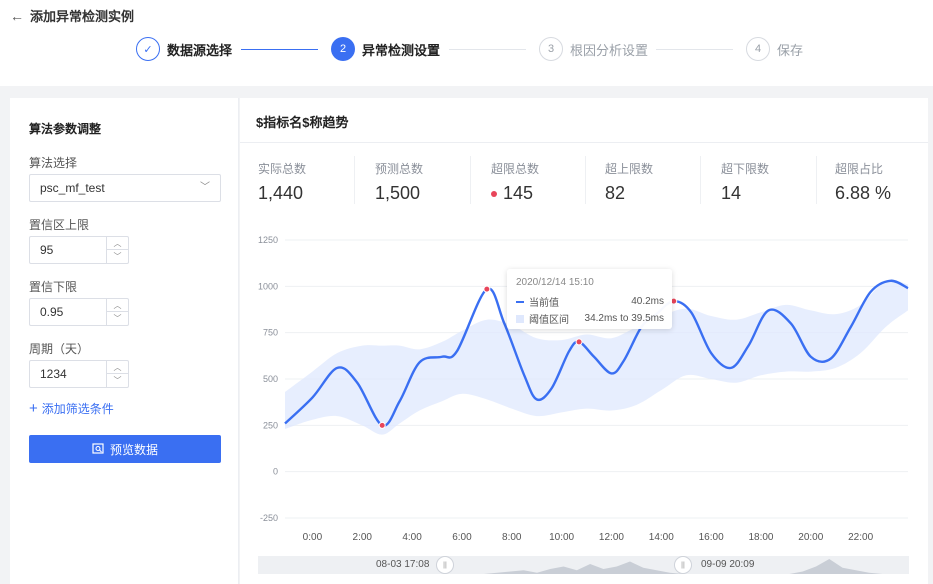  I want to click on stat-exceed-ratio: 超限占比 6.88 %, so click(884, 182).